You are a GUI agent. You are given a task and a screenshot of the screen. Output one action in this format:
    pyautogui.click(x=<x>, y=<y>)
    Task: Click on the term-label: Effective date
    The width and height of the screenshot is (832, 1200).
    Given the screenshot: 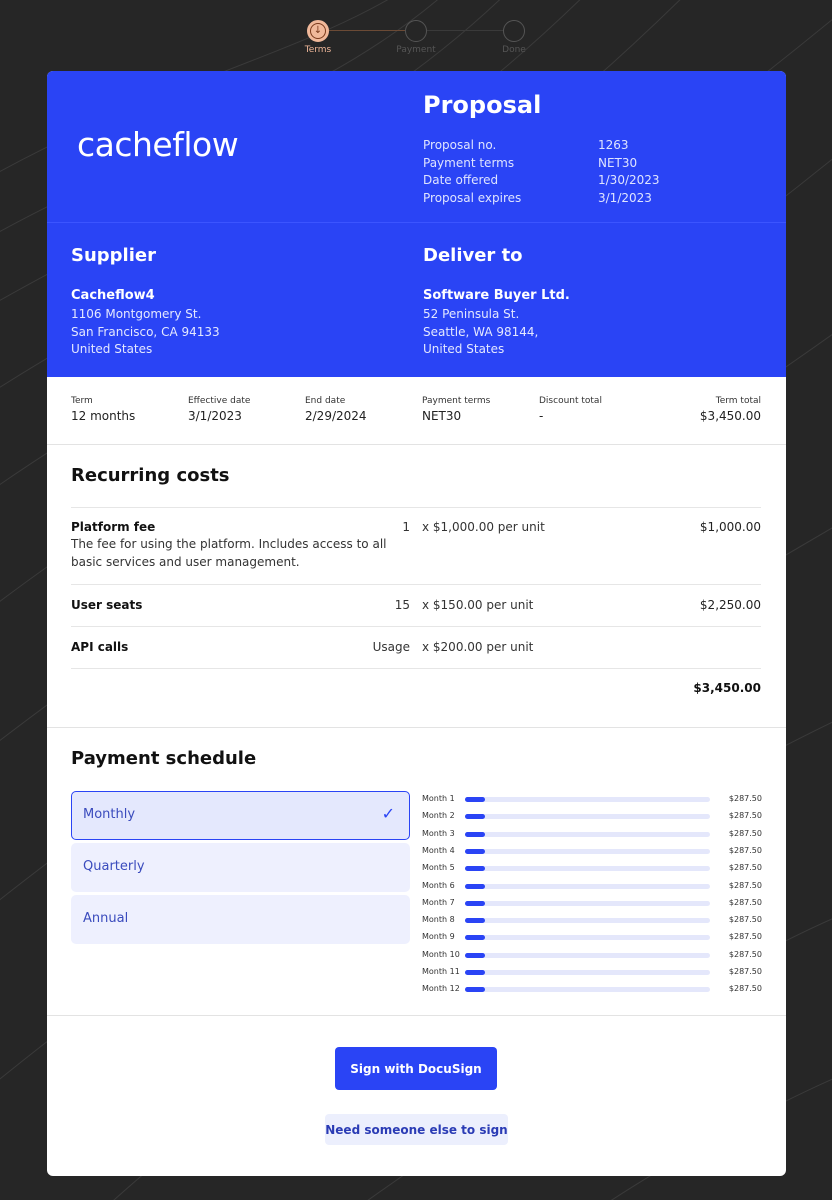 What is the action you would take?
    pyautogui.click(x=219, y=401)
    